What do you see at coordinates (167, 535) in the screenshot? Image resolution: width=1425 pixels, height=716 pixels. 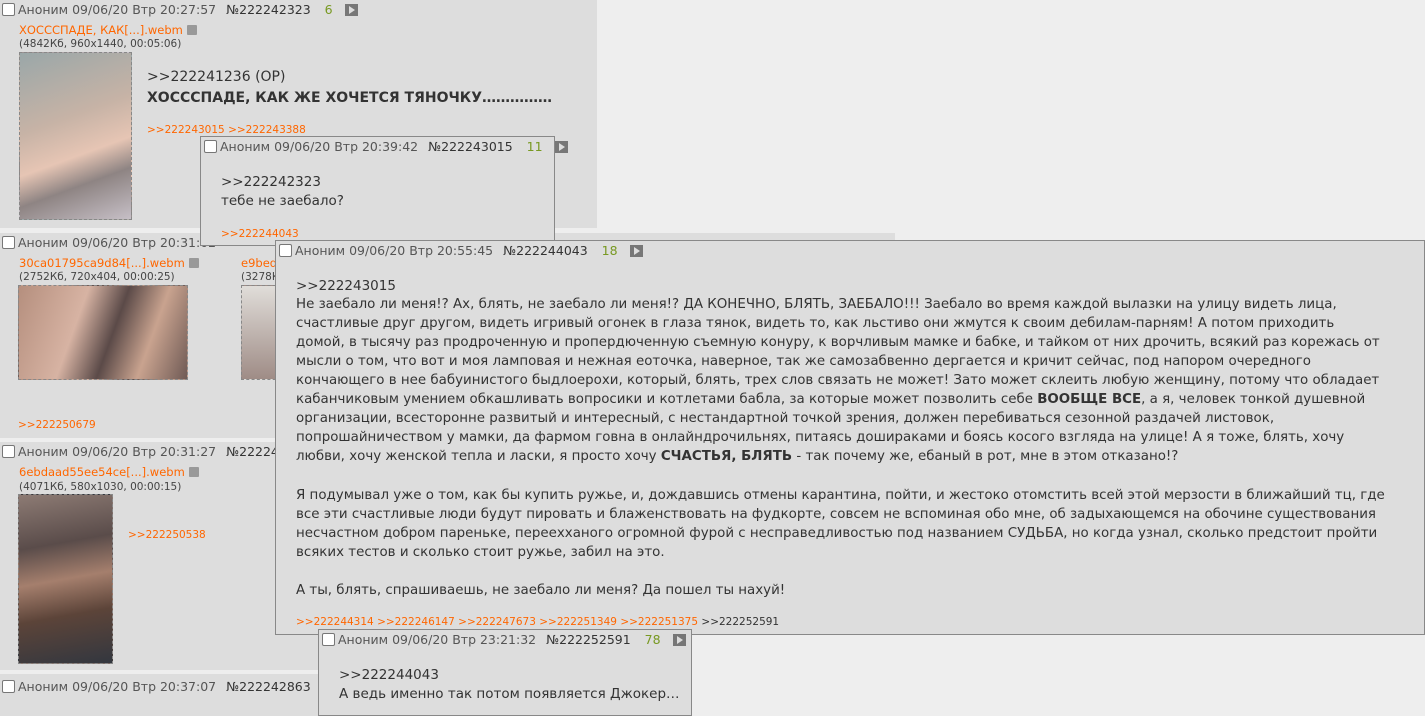 I see `reply-link: >>222250538` at bounding box center [167, 535].